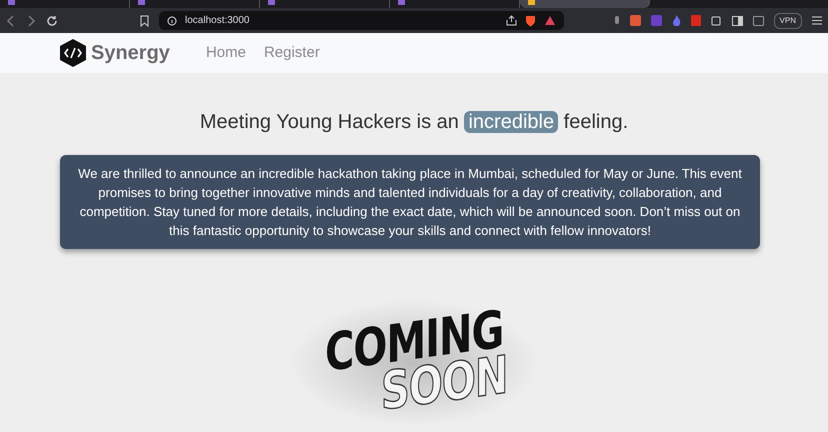  Describe the element at coordinates (31, 20) in the screenshot. I see `forward-icon` at that location.